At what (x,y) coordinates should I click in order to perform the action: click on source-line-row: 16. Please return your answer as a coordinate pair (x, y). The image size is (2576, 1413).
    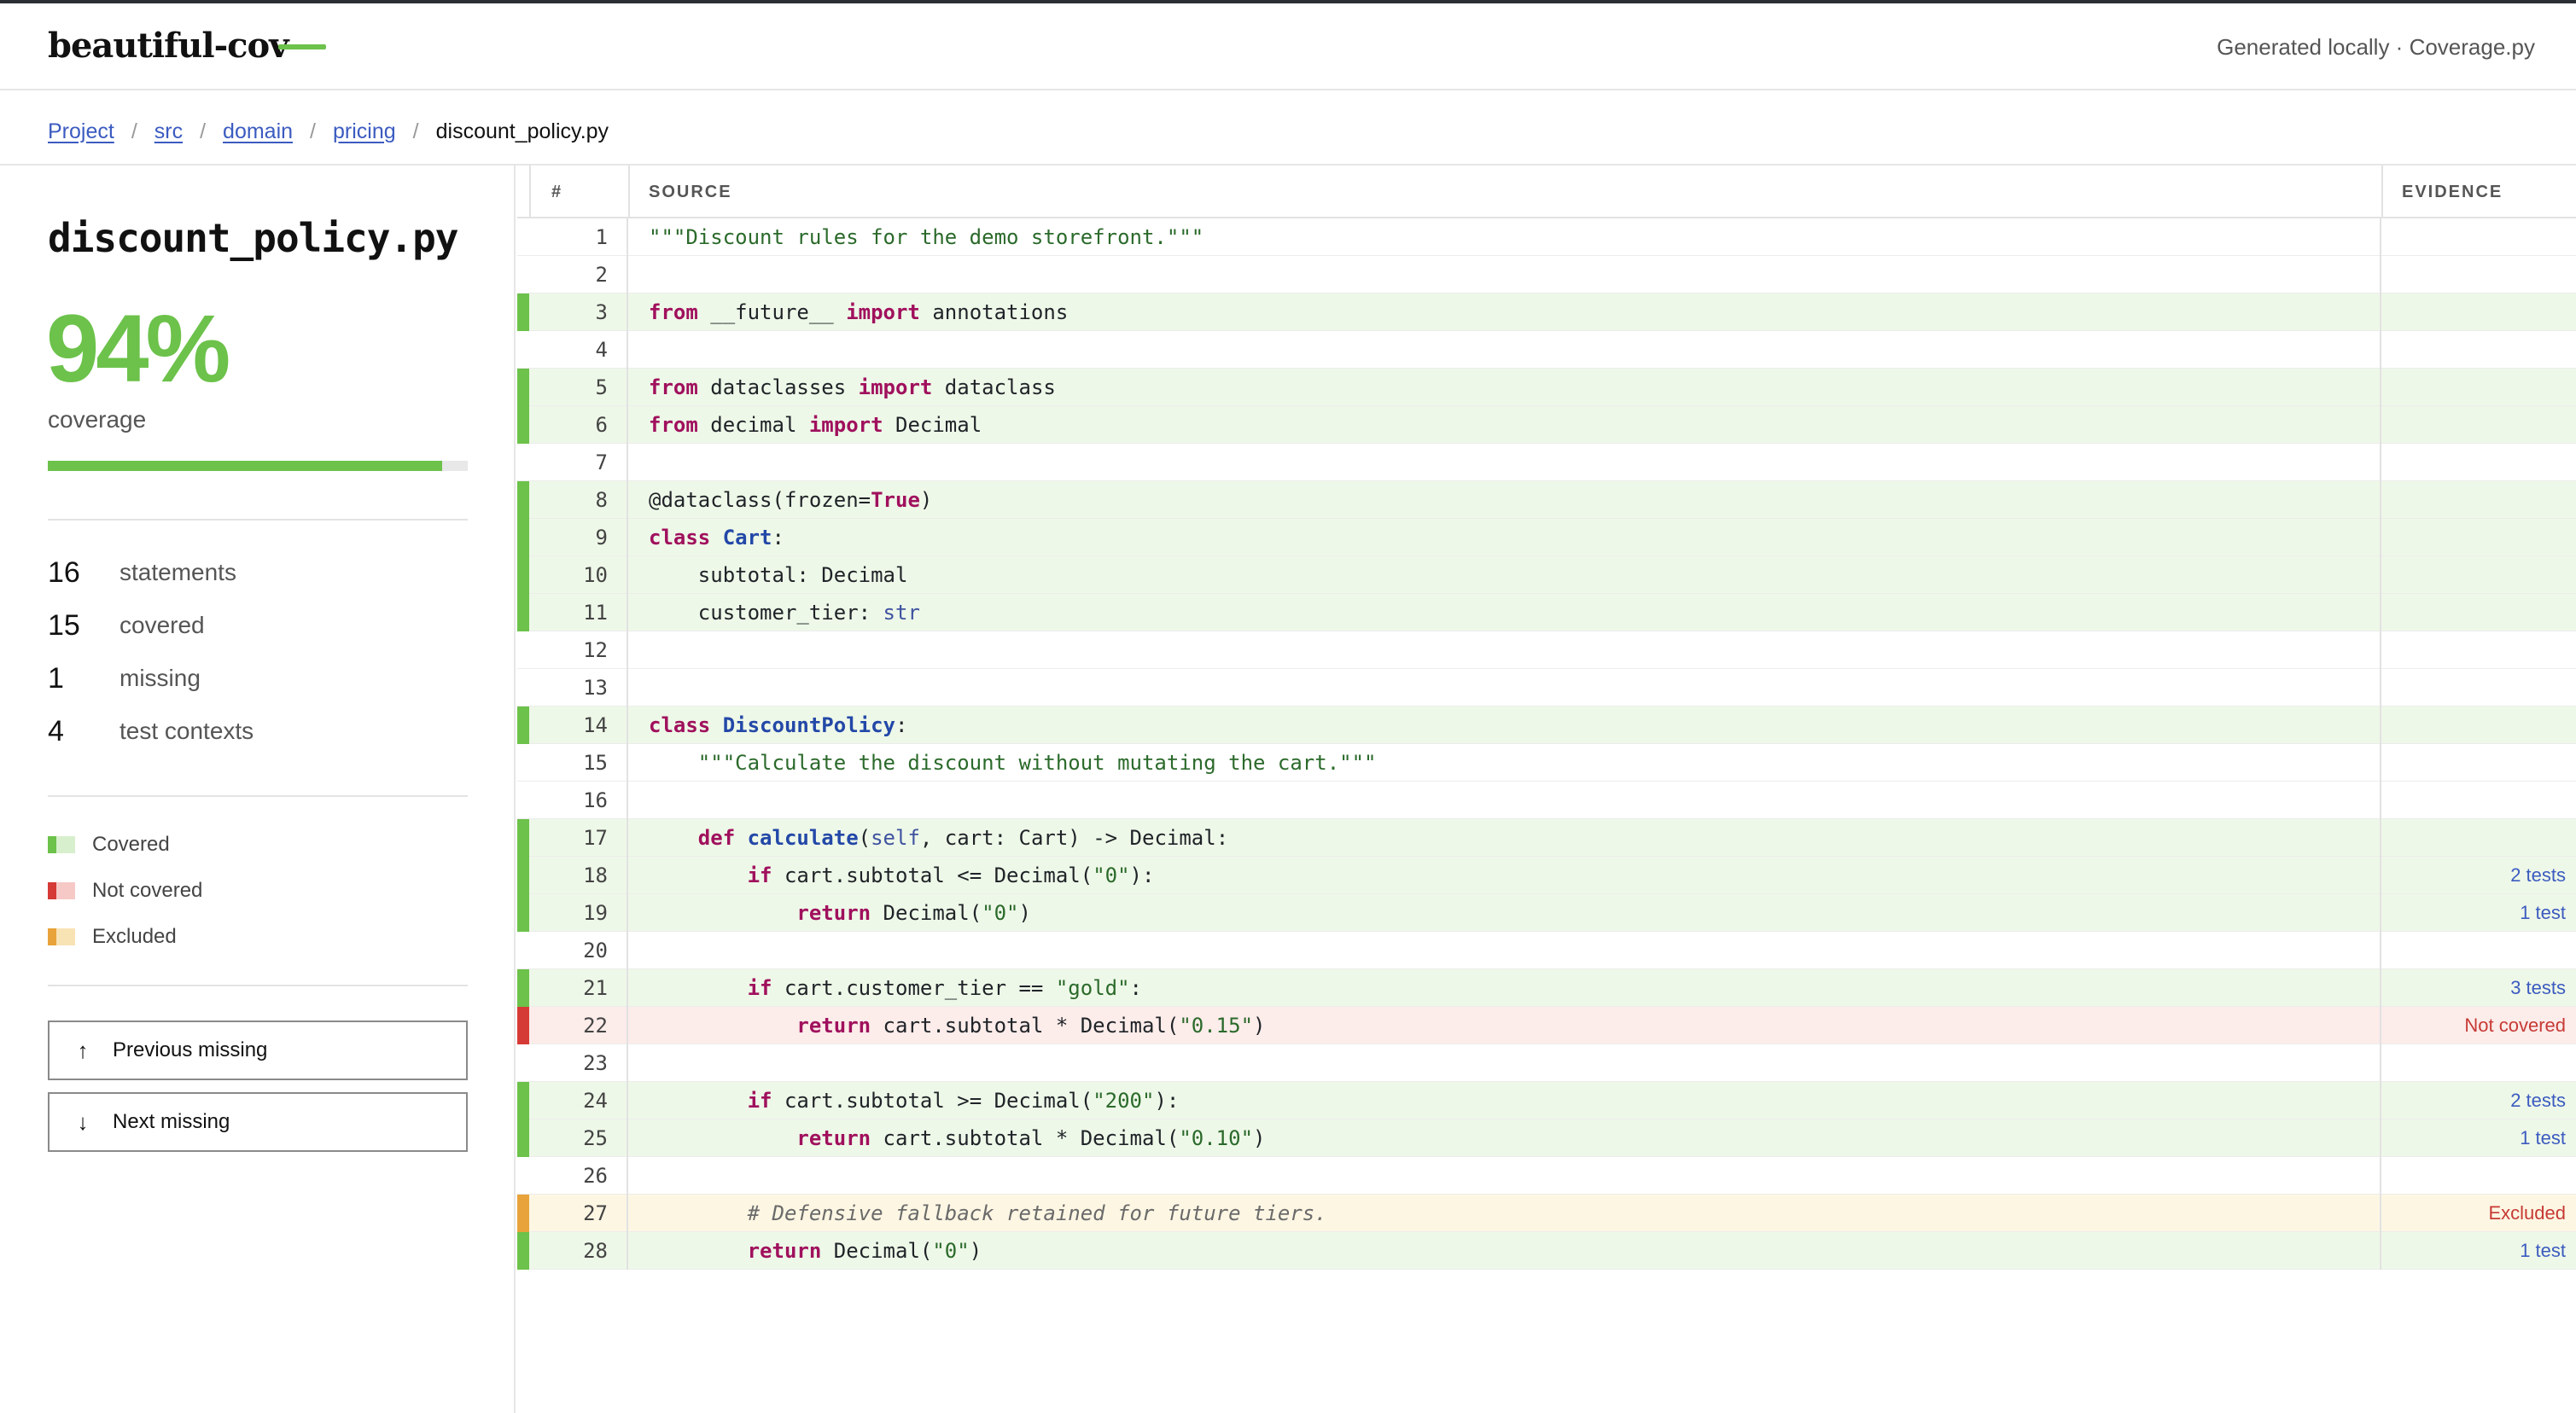
    Looking at the image, I should click on (1546, 800).